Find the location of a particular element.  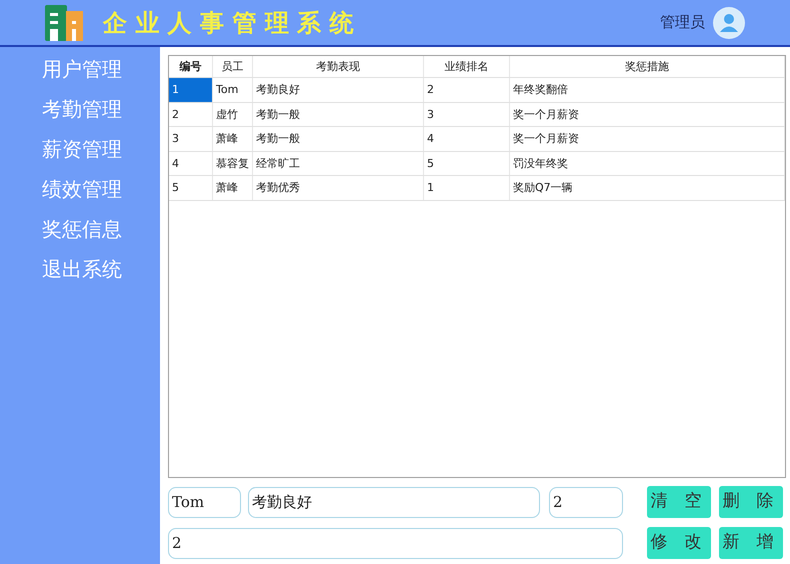

table-cell: 慕容复 is located at coordinates (233, 163).